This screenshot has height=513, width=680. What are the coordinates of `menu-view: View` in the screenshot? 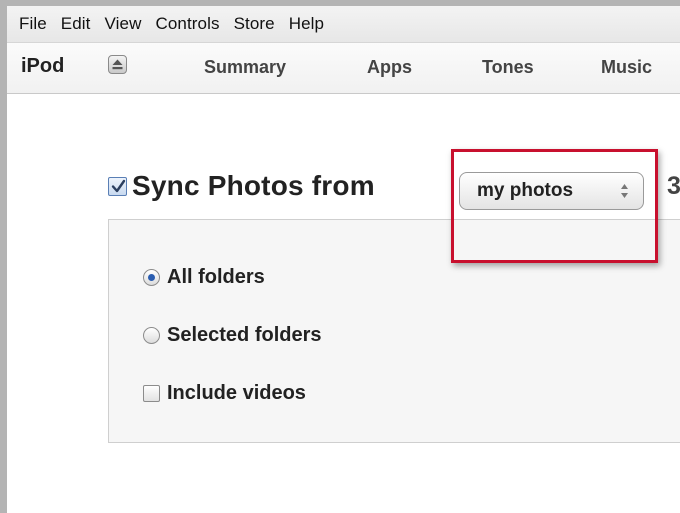 It's located at (123, 24).